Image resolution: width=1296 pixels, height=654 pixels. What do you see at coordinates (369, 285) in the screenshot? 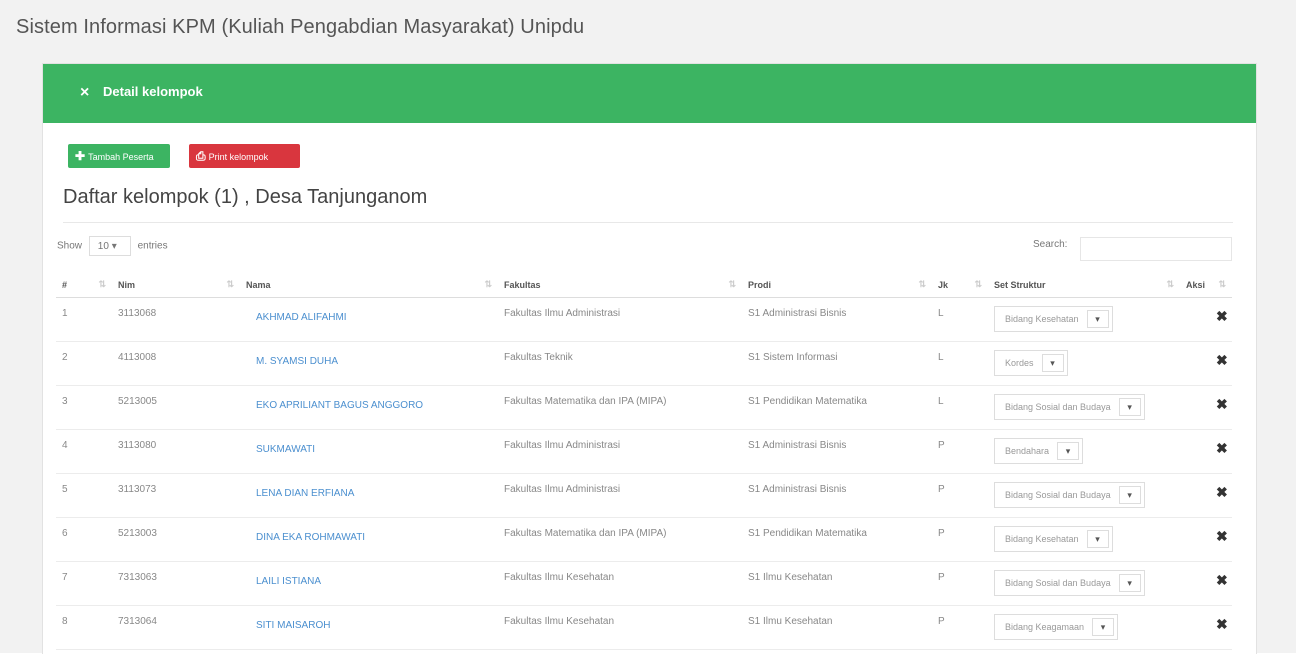
I see `column-header-nama: Nama ⇅` at bounding box center [369, 285].